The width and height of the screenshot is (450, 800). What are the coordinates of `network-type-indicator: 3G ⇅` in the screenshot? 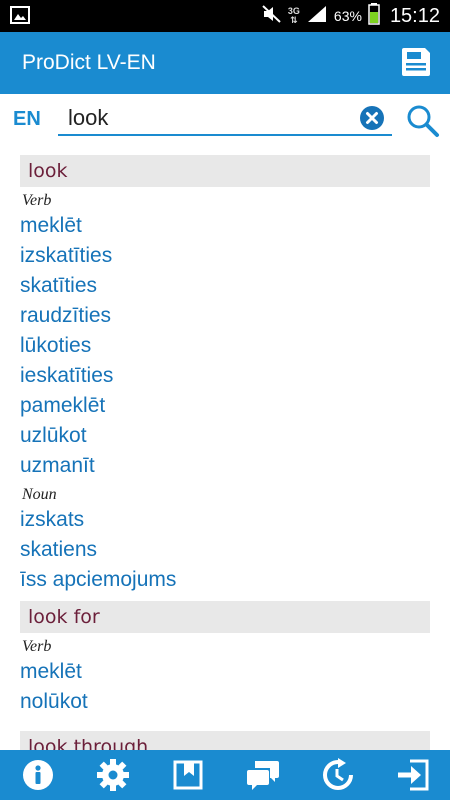 It's located at (293, 15).